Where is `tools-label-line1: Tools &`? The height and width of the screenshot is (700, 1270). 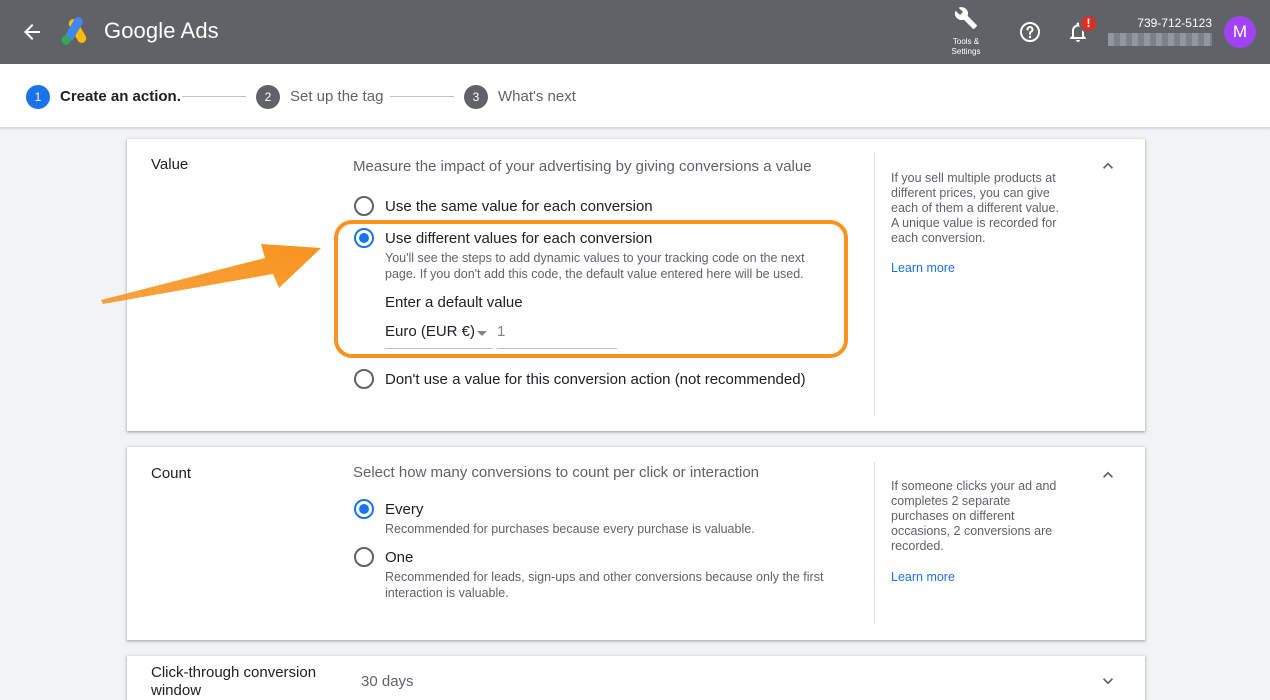
tools-label-line1: Tools & is located at coordinates (966, 41).